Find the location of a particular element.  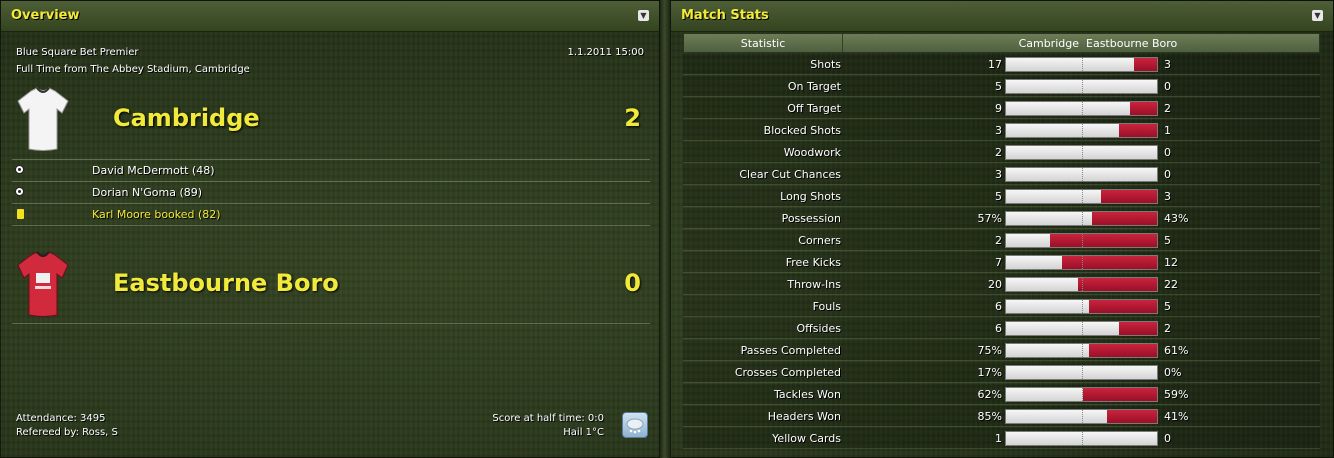

referee: Refereed by: Ross, S is located at coordinates (67, 432).